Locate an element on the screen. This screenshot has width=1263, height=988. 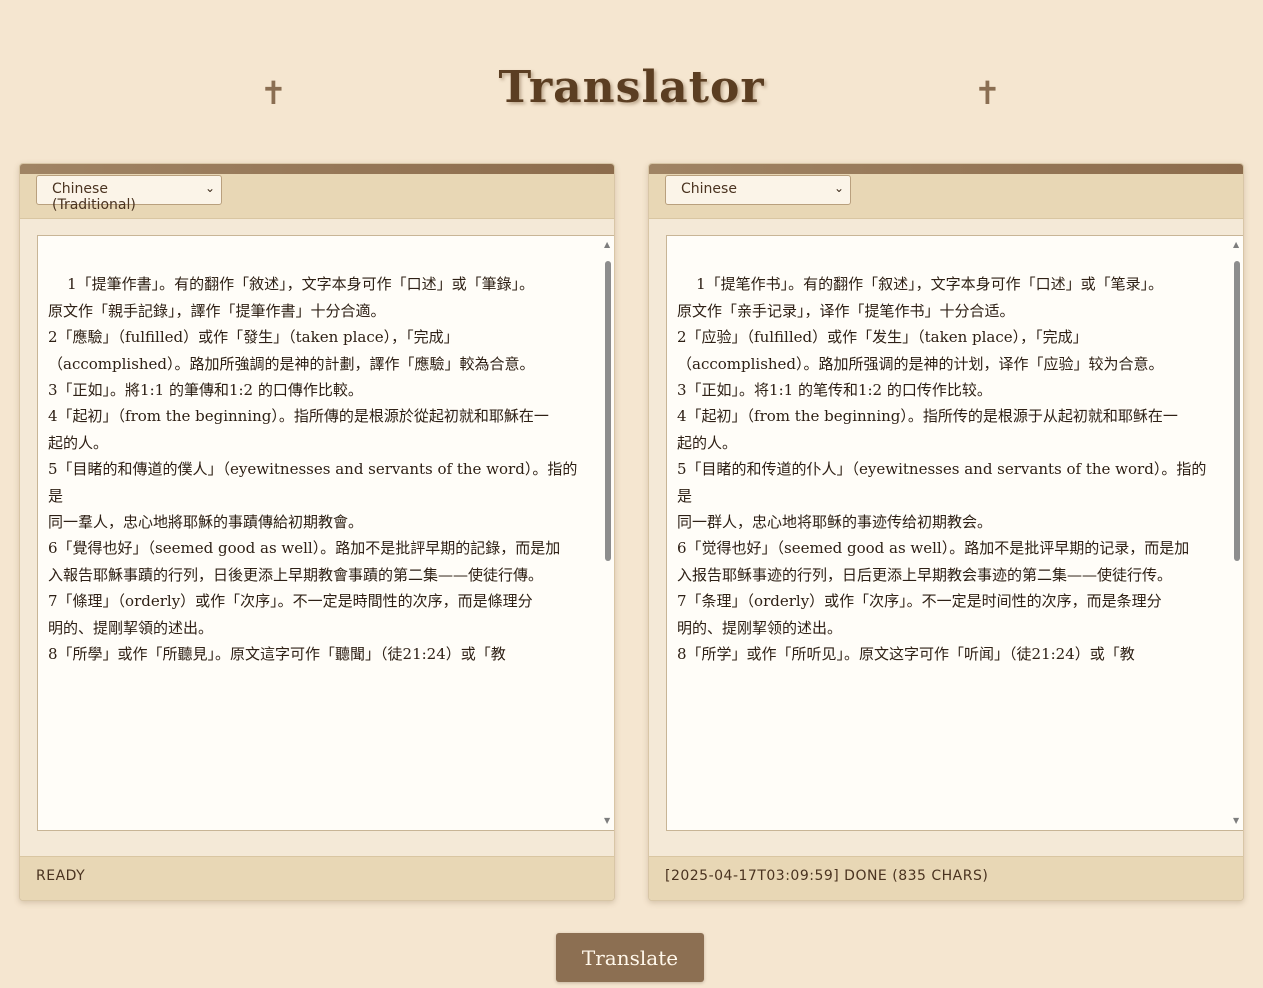
source-panel-header: Chinese (Traditional) ⌄ is located at coordinates (317, 196).